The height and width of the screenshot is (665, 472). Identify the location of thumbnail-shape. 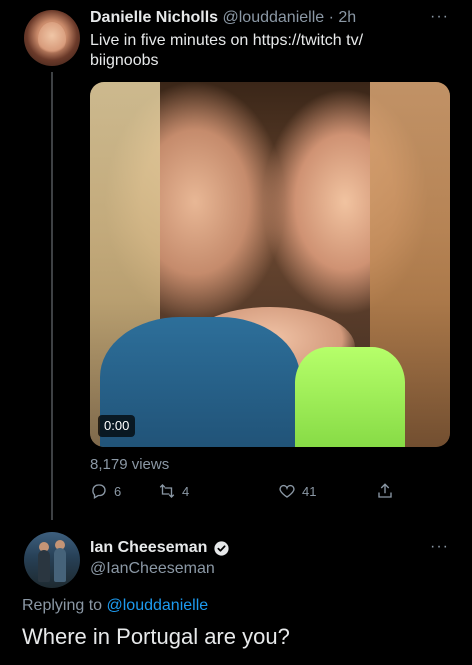
(350, 397).